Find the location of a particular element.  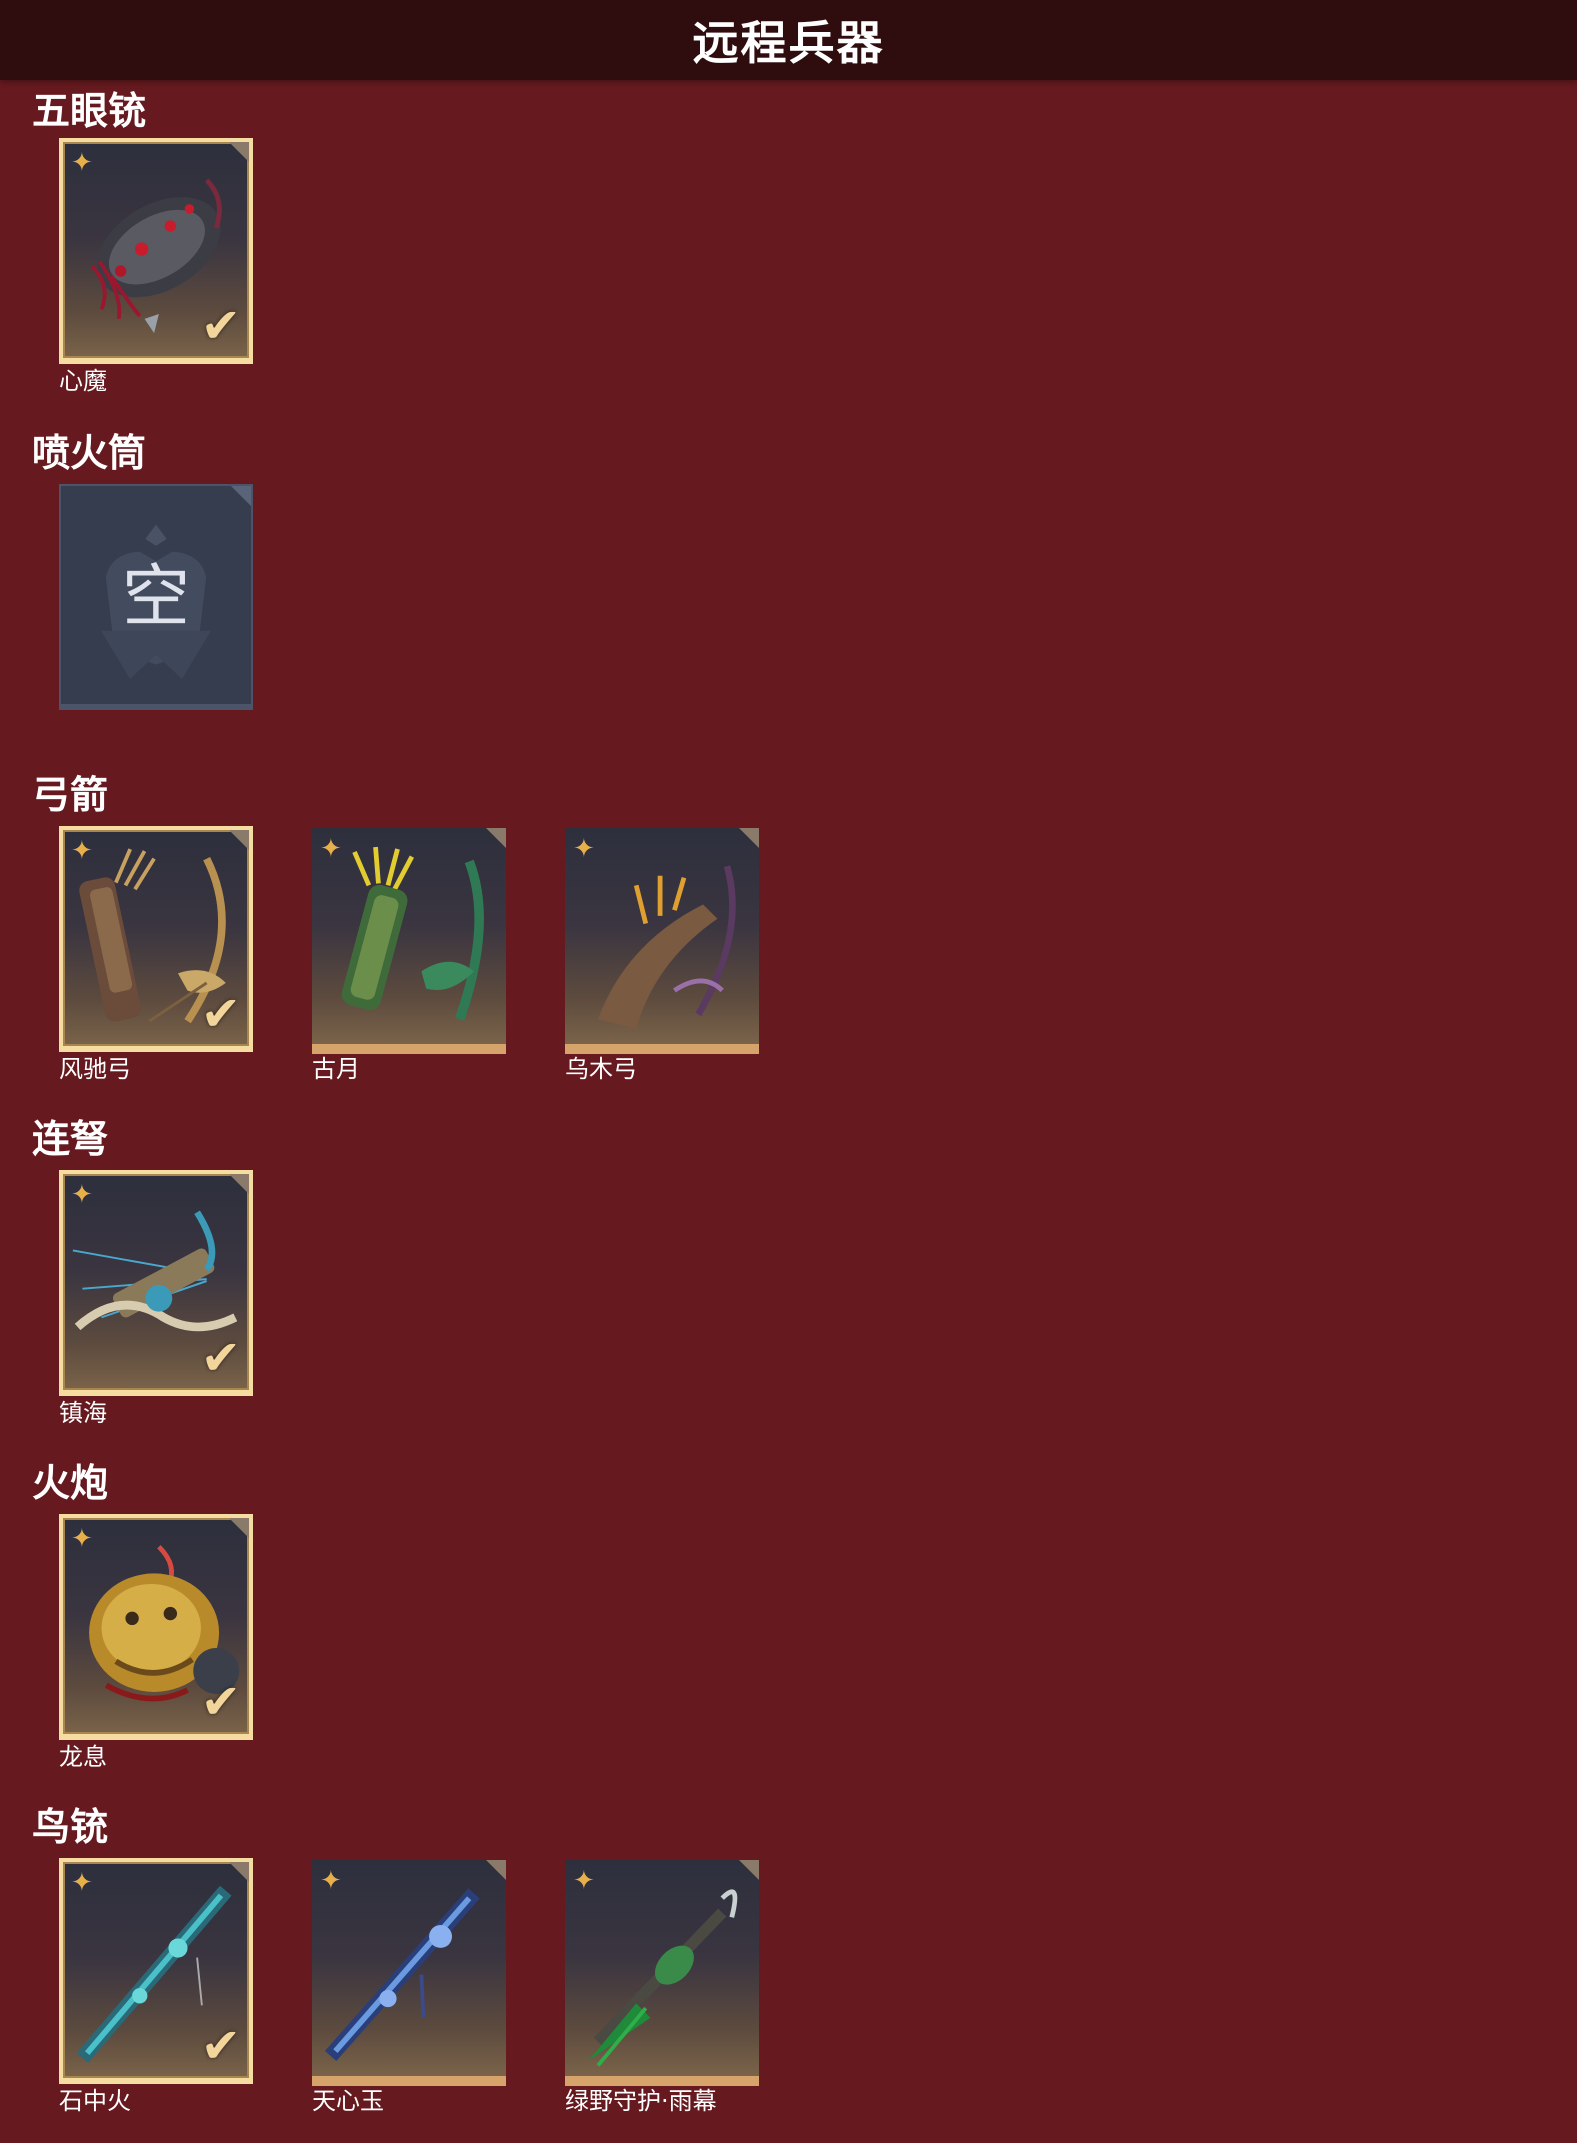

item-name: 石中火 is located at coordinates (95, 2101).